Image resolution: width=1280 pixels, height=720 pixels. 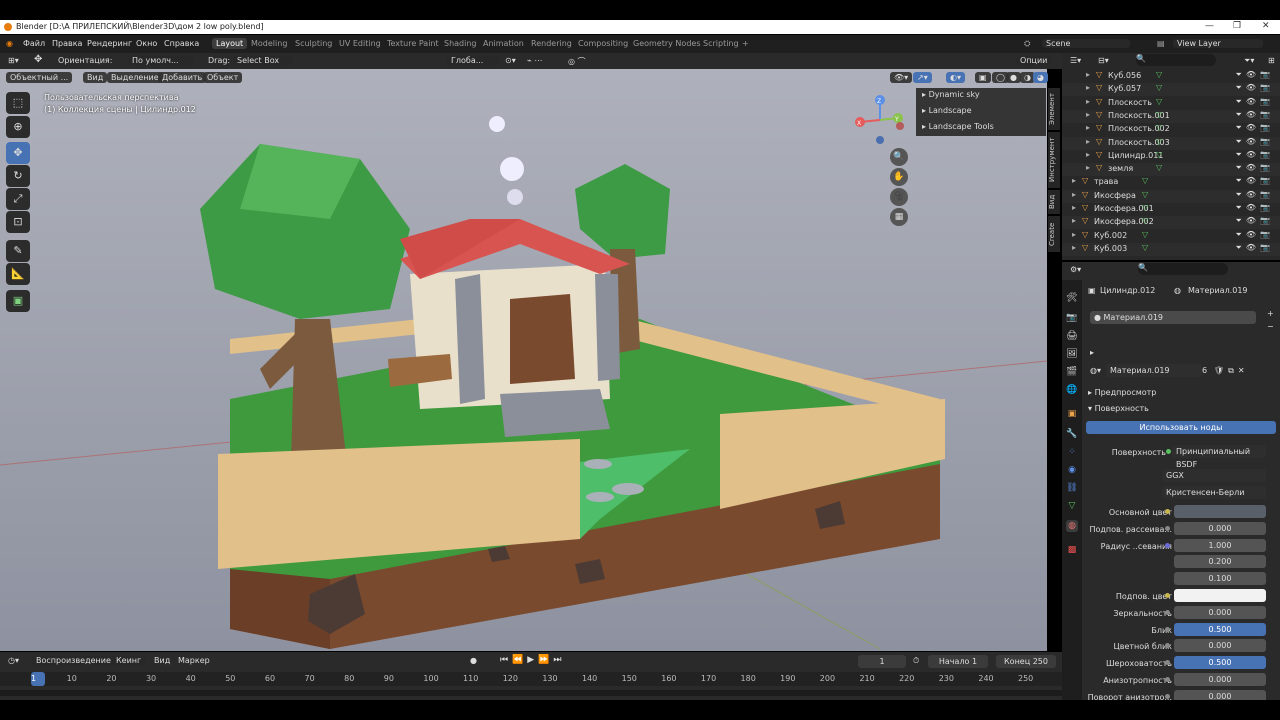 I want to click on proportional-edit-icon: ◎ ⌒, so click(x=577, y=61).